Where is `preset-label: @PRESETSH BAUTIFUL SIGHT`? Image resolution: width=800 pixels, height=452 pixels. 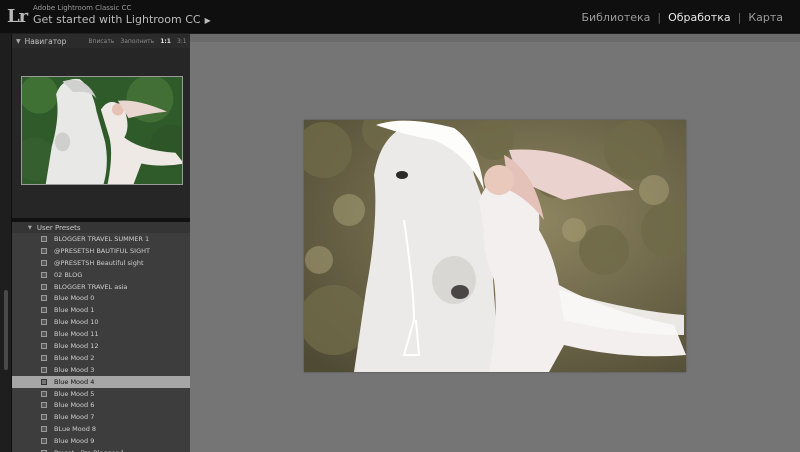
preset-label: @PRESETSH BAUTIFUL SIGHT is located at coordinates (102, 250).